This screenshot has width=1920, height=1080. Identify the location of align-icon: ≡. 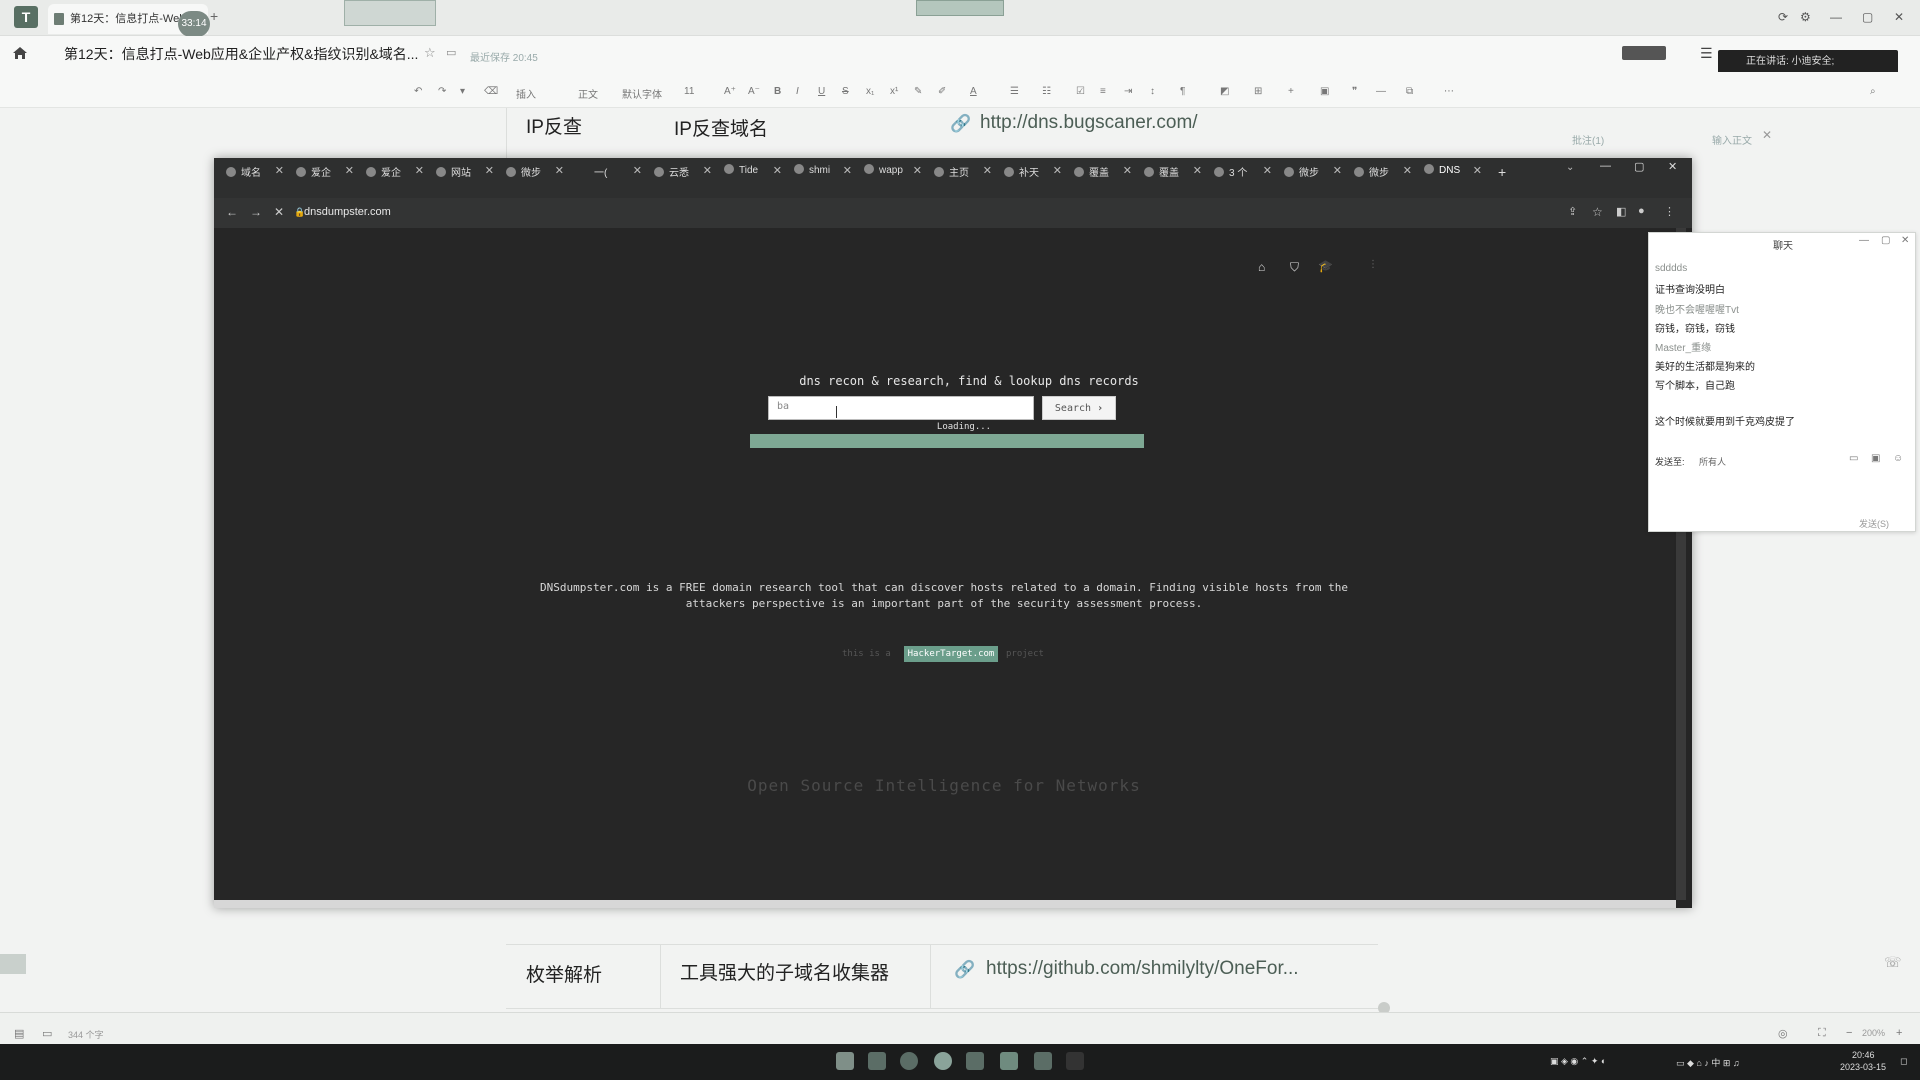
(1103, 91).